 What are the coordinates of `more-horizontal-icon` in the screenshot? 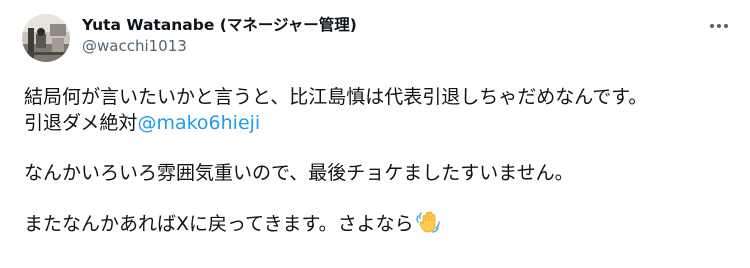 It's located at (719, 26).